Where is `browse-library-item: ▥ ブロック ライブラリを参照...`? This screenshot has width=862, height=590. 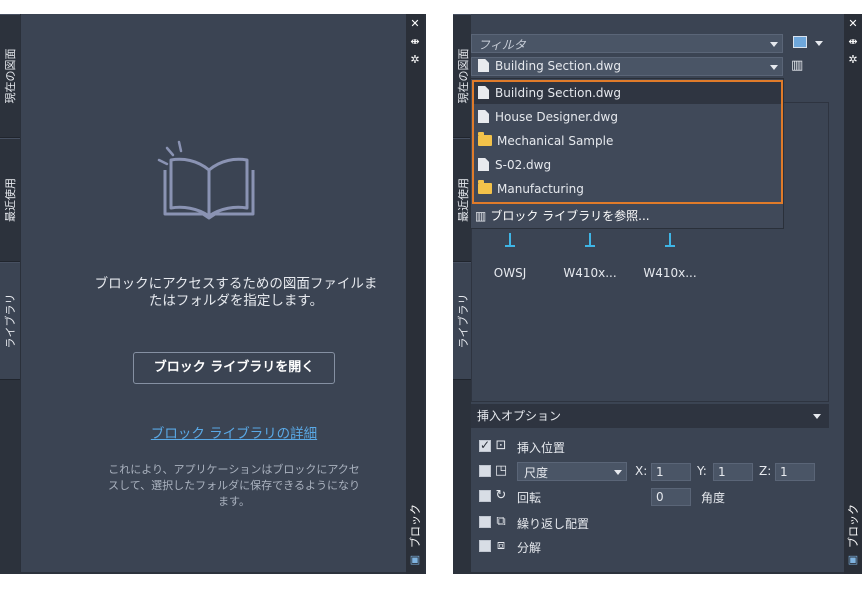
browse-library-item: ▥ ブロック ライブラリを参照... is located at coordinates (562, 215).